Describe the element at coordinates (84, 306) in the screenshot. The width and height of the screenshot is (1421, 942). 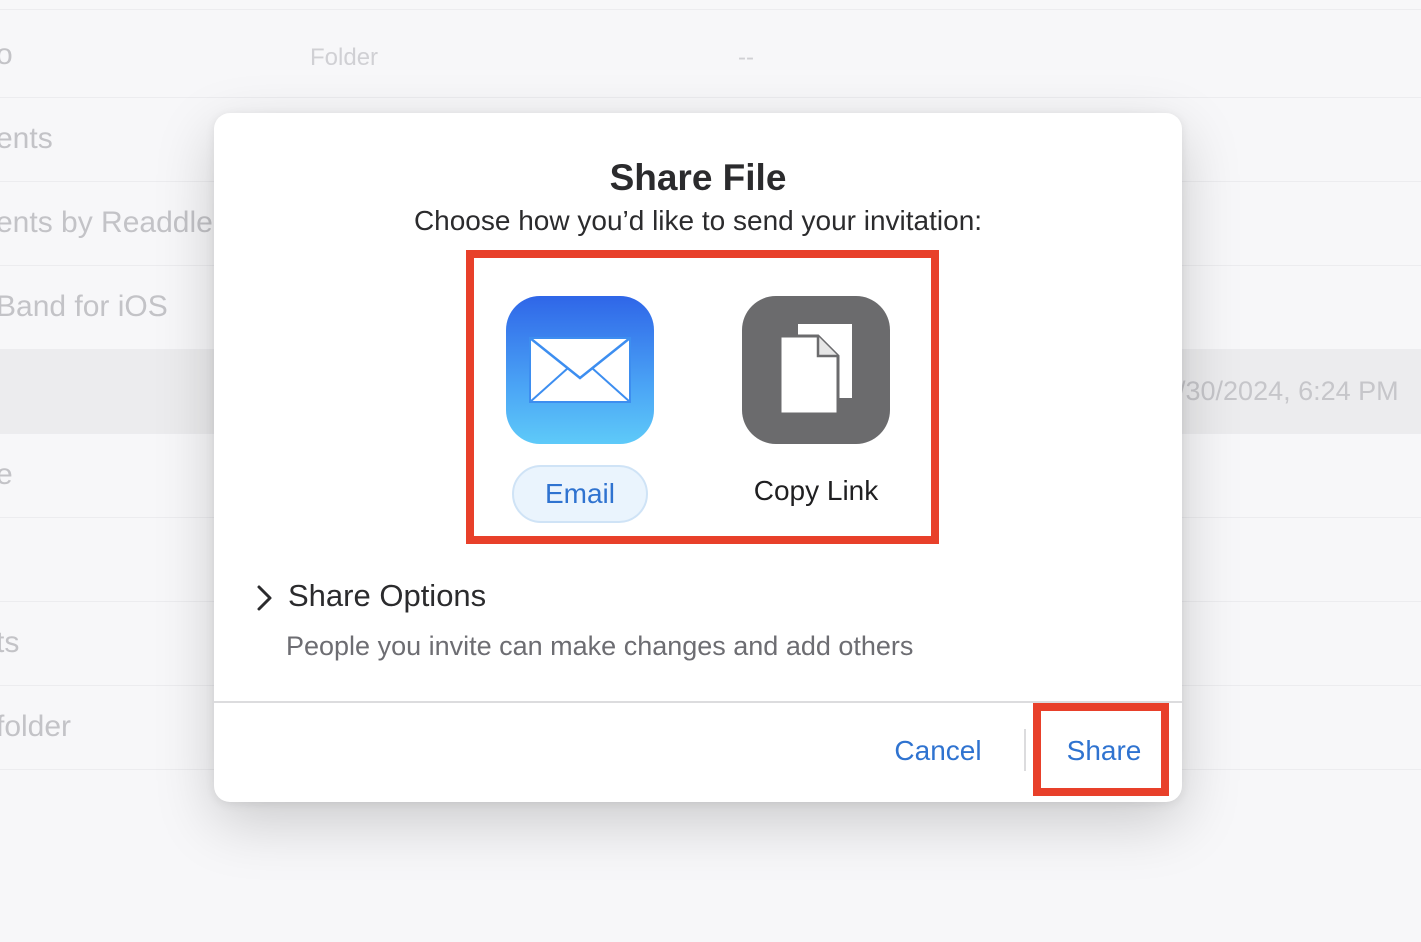
I see `file-name: Band for iOS` at that location.